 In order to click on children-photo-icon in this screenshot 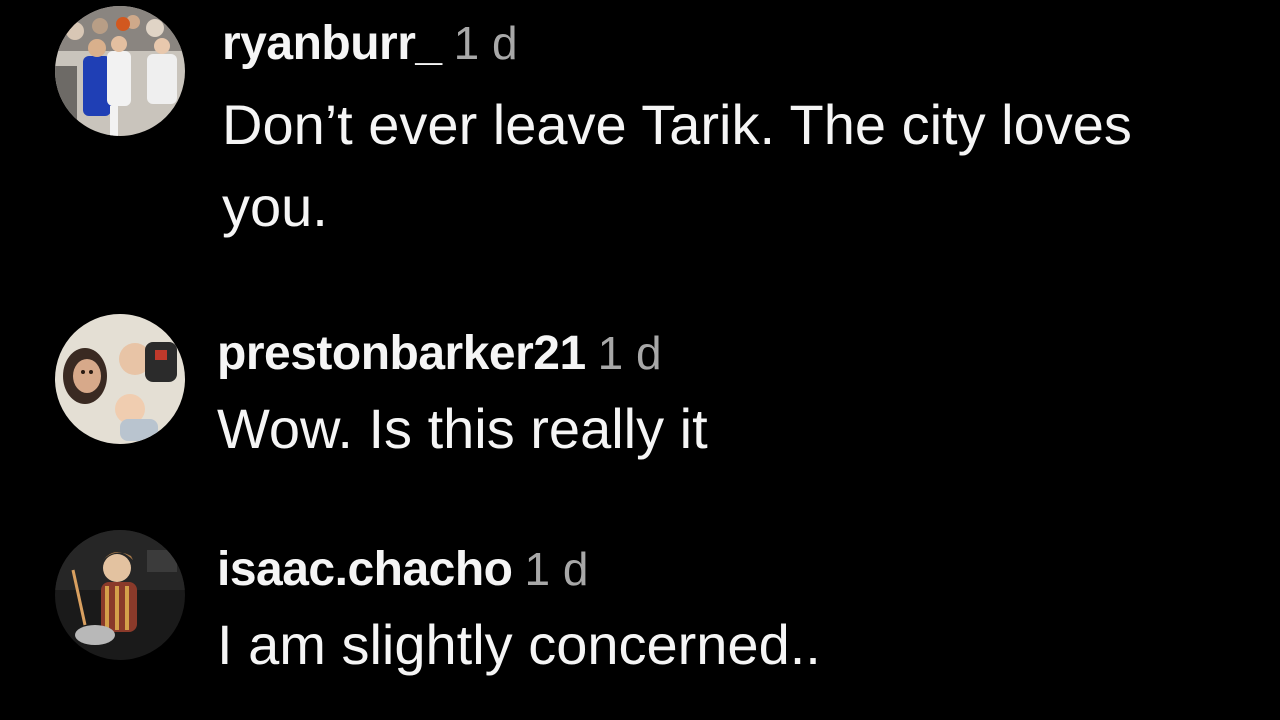, I will do `click(120, 379)`.